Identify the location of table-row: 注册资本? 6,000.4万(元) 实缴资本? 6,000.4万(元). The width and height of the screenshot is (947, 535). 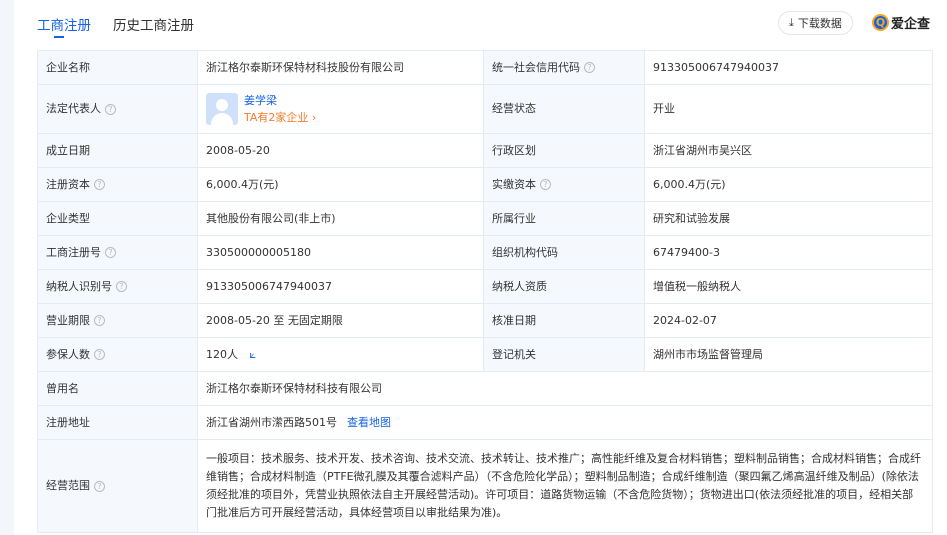
(485, 184).